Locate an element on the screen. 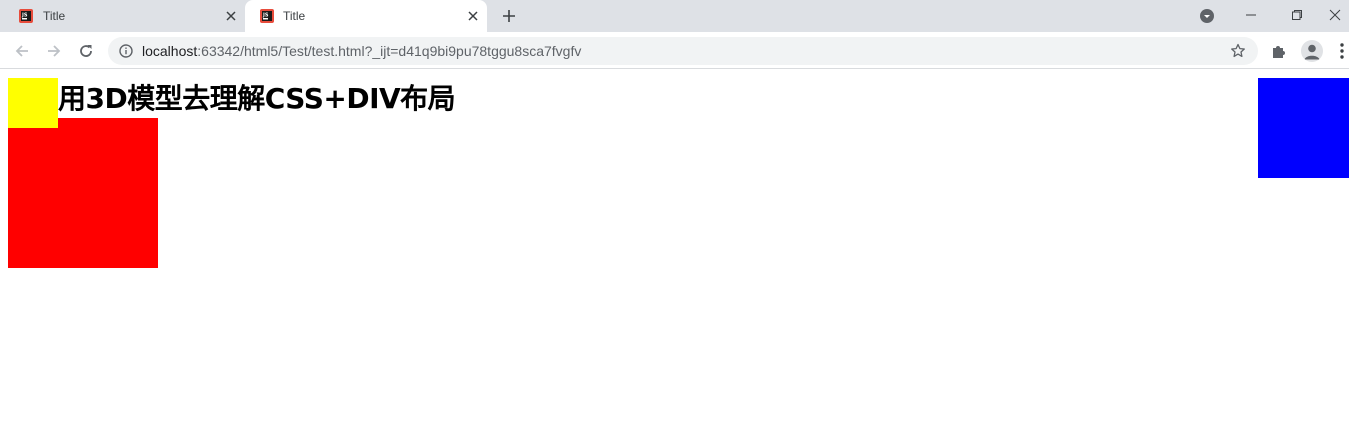 The width and height of the screenshot is (1349, 427). tab-search-dropdown-icon is located at coordinates (1207, 16).